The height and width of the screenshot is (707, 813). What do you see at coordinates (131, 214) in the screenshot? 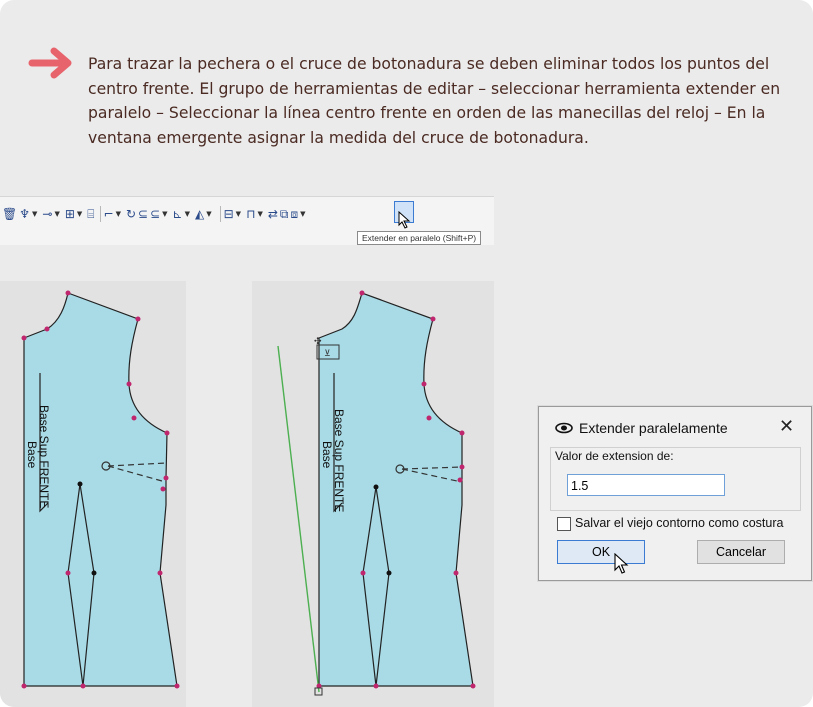
I see `rotate-icon: ↻` at bounding box center [131, 214].